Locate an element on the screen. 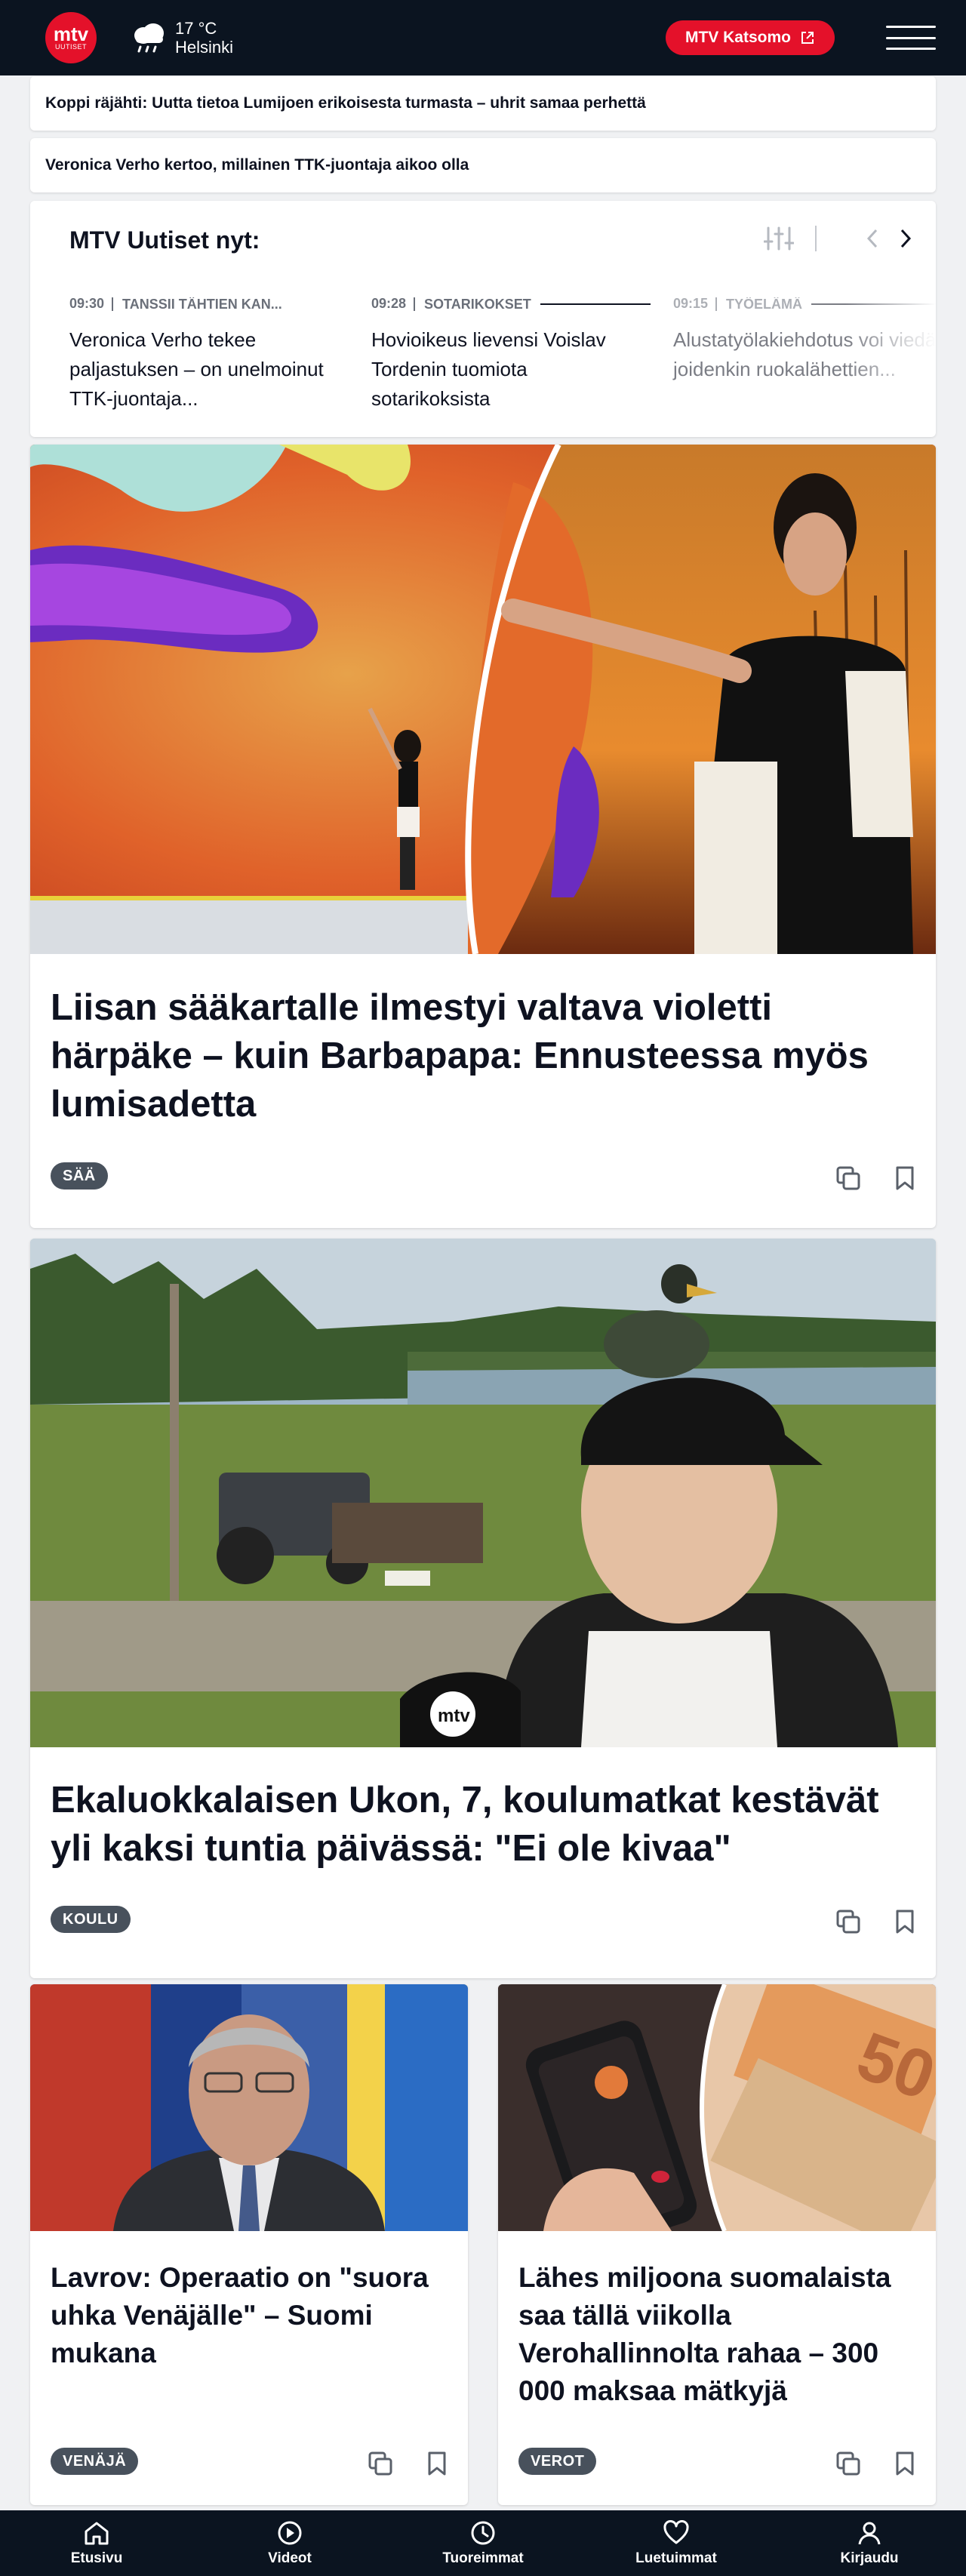 Image resolution: width=966 pixels, height=2576 pixels. mtv-uutiset-logo: mtv UUTISET is located at coordinates (71, 37).